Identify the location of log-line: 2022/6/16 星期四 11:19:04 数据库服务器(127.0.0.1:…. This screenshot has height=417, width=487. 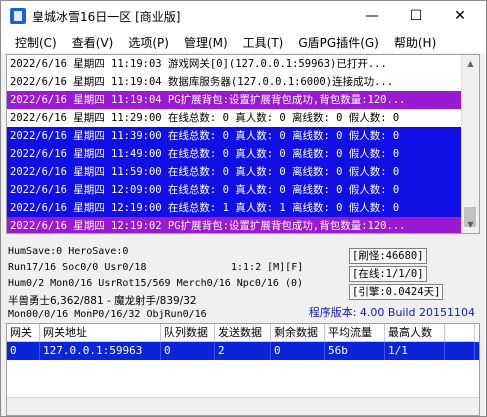
(202, 82).